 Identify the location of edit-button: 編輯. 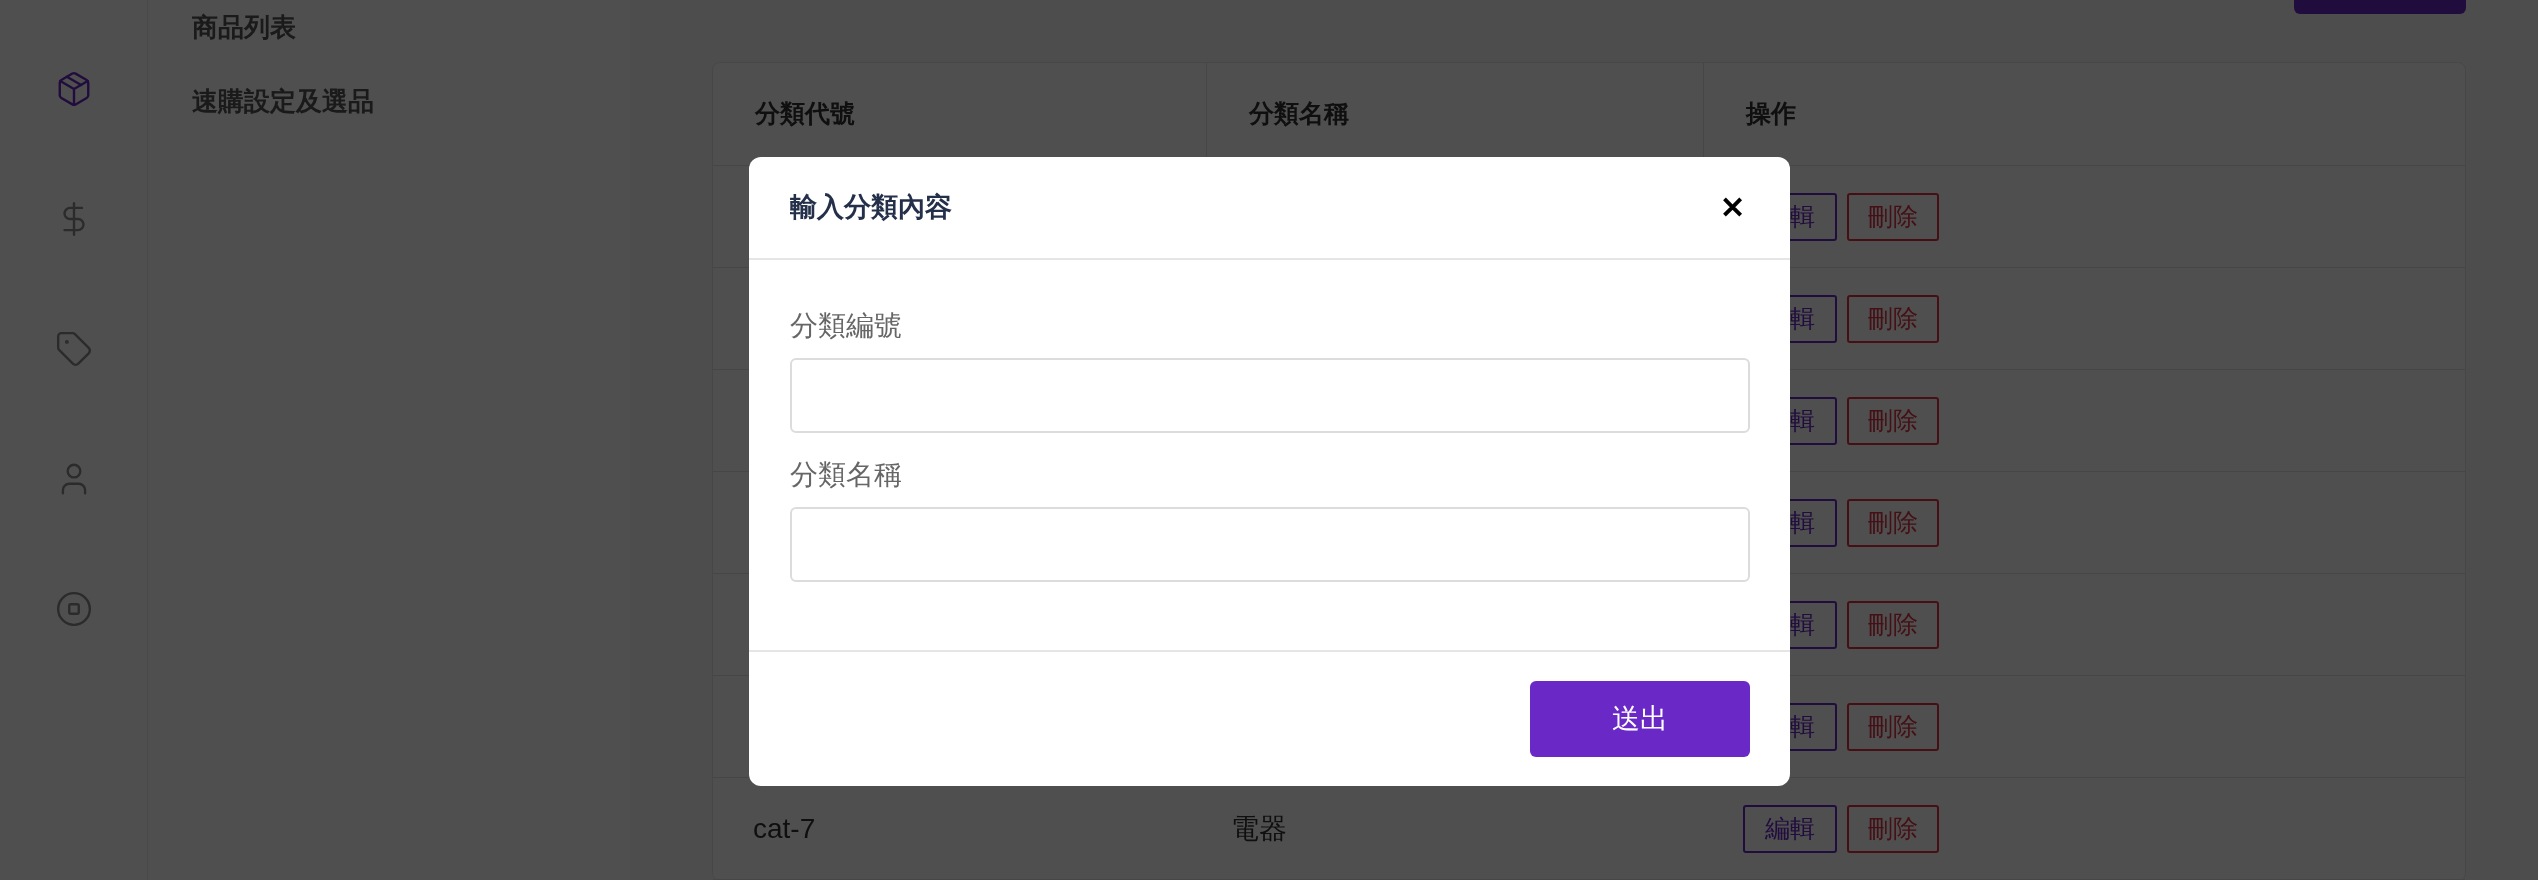
(1790, 828).